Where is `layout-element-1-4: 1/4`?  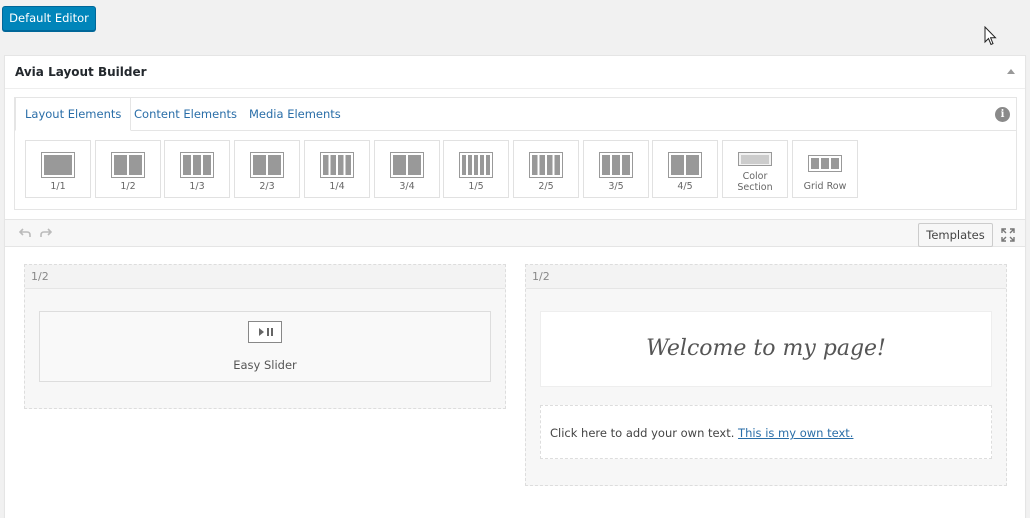
layout-element-1-4: 1/4 is located at coordinates (337, 169).